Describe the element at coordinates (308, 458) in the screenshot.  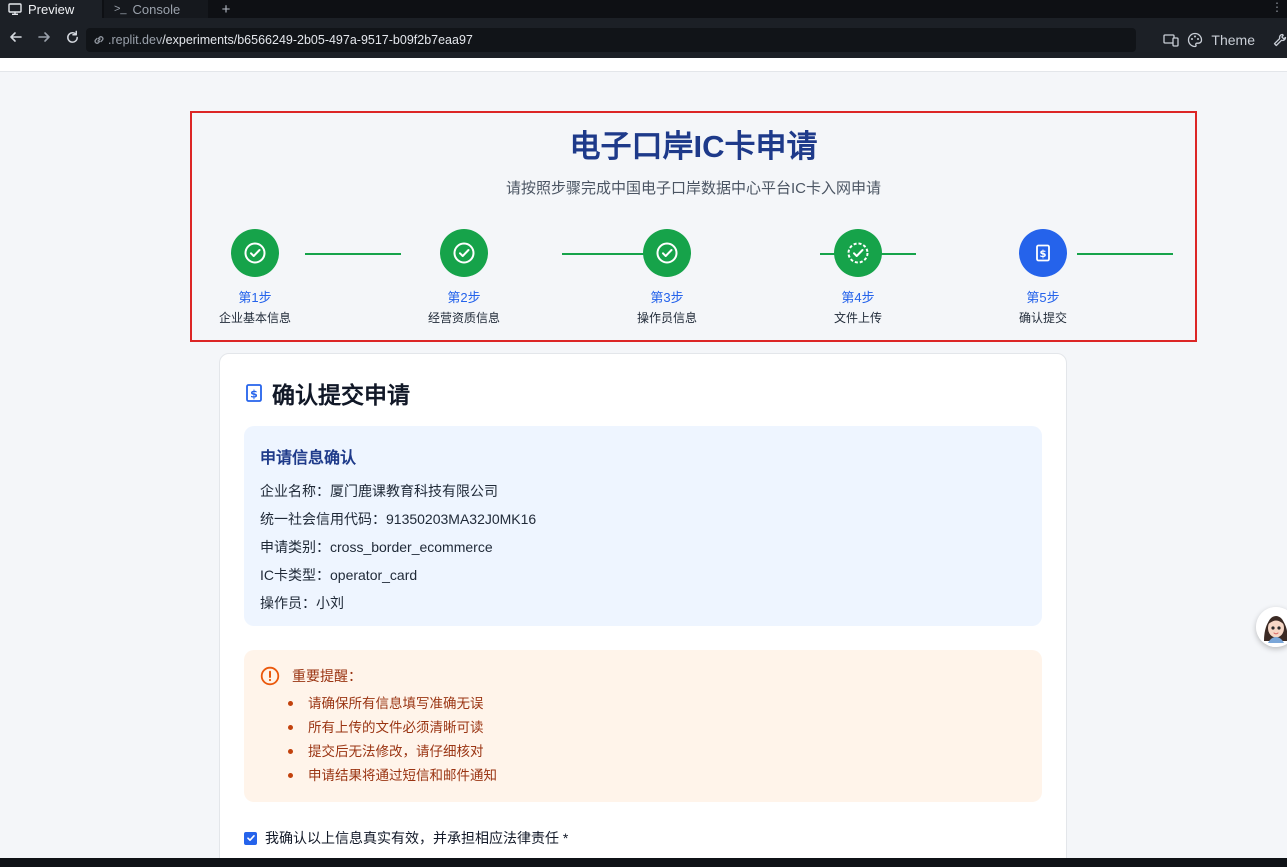
I see `info-title: 申请信息确认` at that location.